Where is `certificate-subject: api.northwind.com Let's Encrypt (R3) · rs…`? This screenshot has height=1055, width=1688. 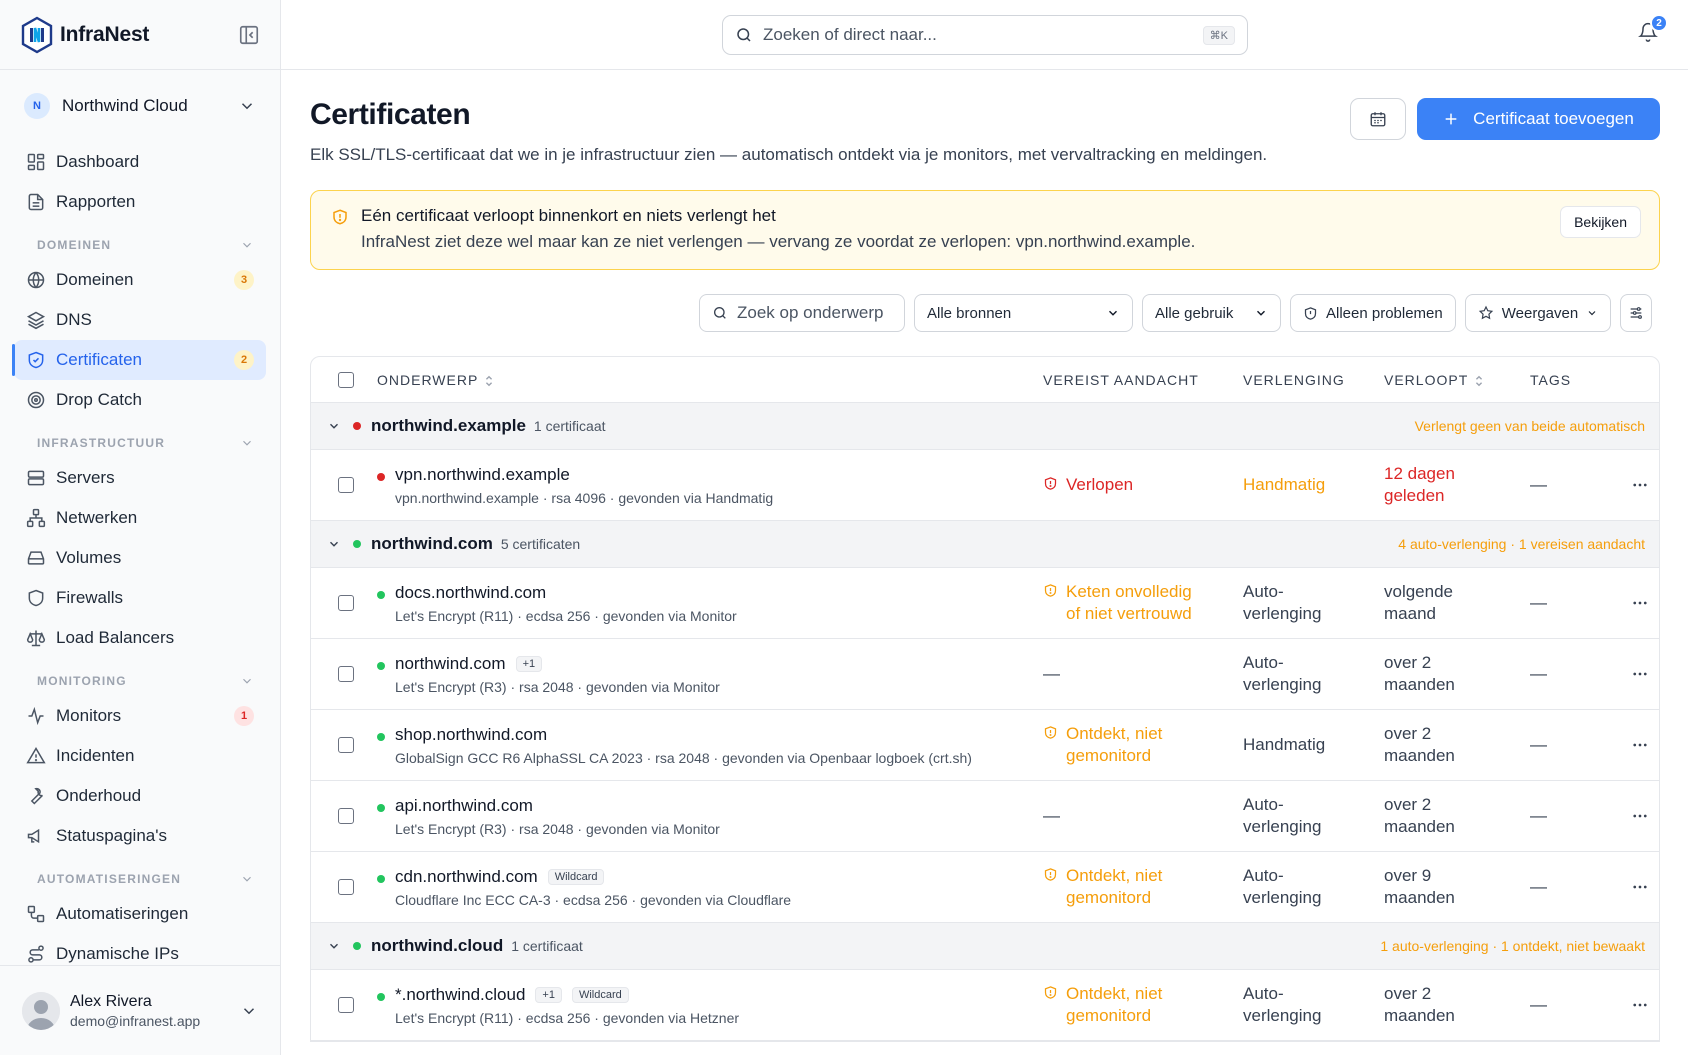
certificate-subject: api.northwind.com Let's Encrypt (R3) · rs… is located at coordinates (710, 816).